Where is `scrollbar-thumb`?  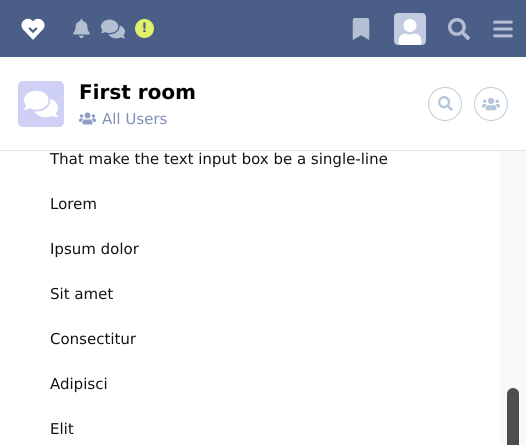 scrollbar-thumb is located at coordinates (513, 416).